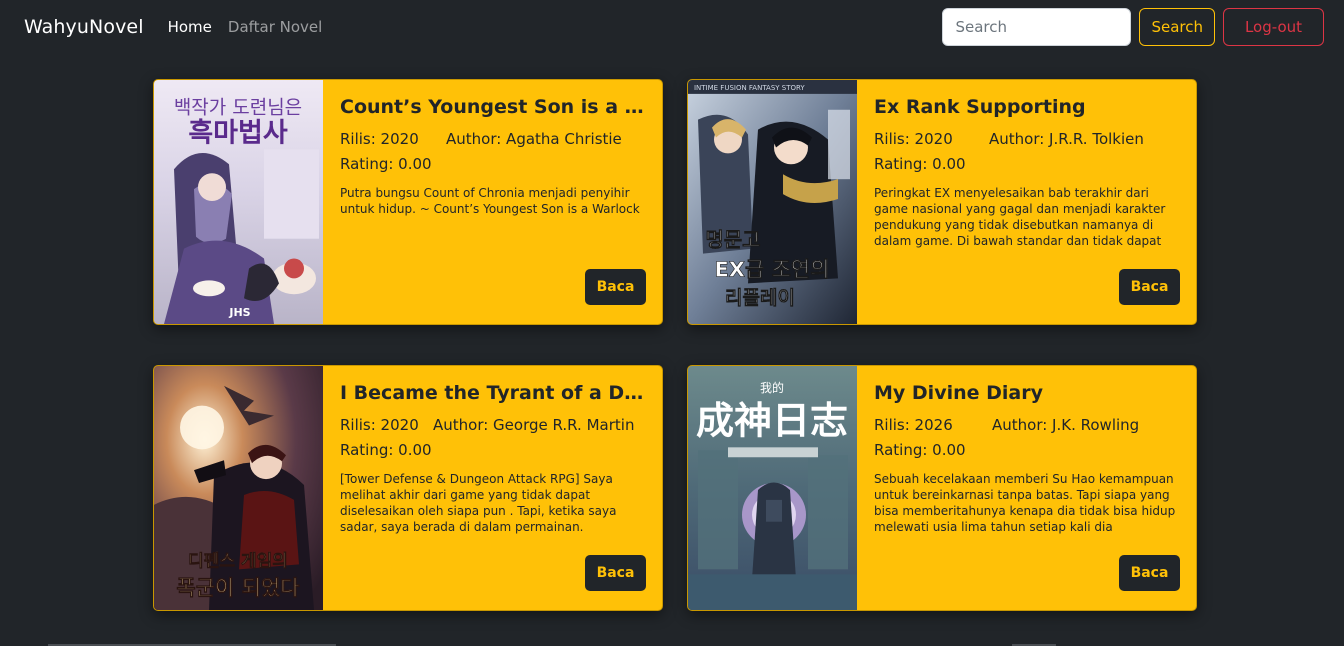 The height and width of the screenshot is (646, 1344). Describe the element at coordinates (494, 107) in the screenshot. I see `novel-title: Count’s Youngest Son is a Warlock` at that location.